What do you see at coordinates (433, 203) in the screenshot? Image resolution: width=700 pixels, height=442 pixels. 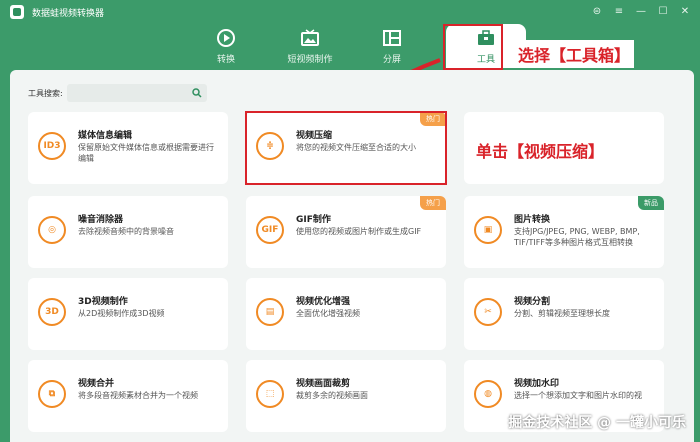 I see `hot-badge: 热门` at bounding box center [433, 203].